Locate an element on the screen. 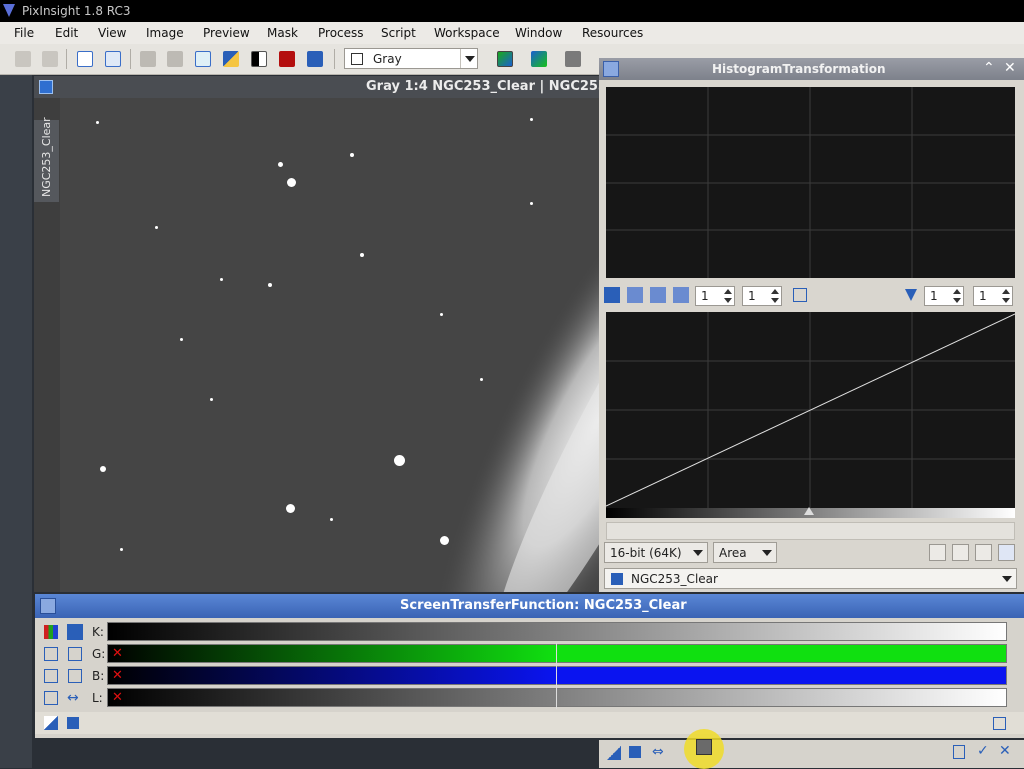 The width and height of the screenshot is (1024, 769). mouse-cursor-highlight is located at coordinates (704, 749).